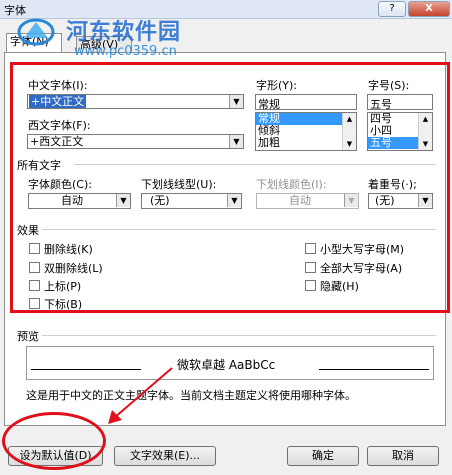 The image size is (452, 475). Describe the element at coordinates (54, 441) in the screenshot. I see `highlight-ellipse` at that location.